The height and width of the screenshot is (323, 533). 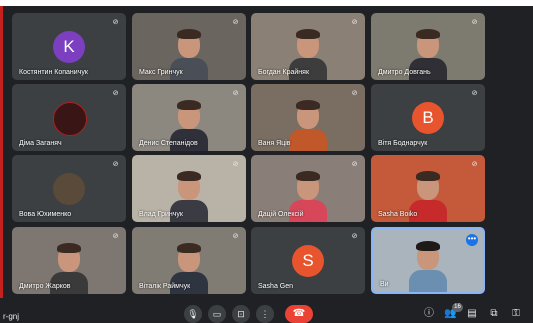 I want to click on participant-name: Богдан Крайняк, so click(x=284, y=72).